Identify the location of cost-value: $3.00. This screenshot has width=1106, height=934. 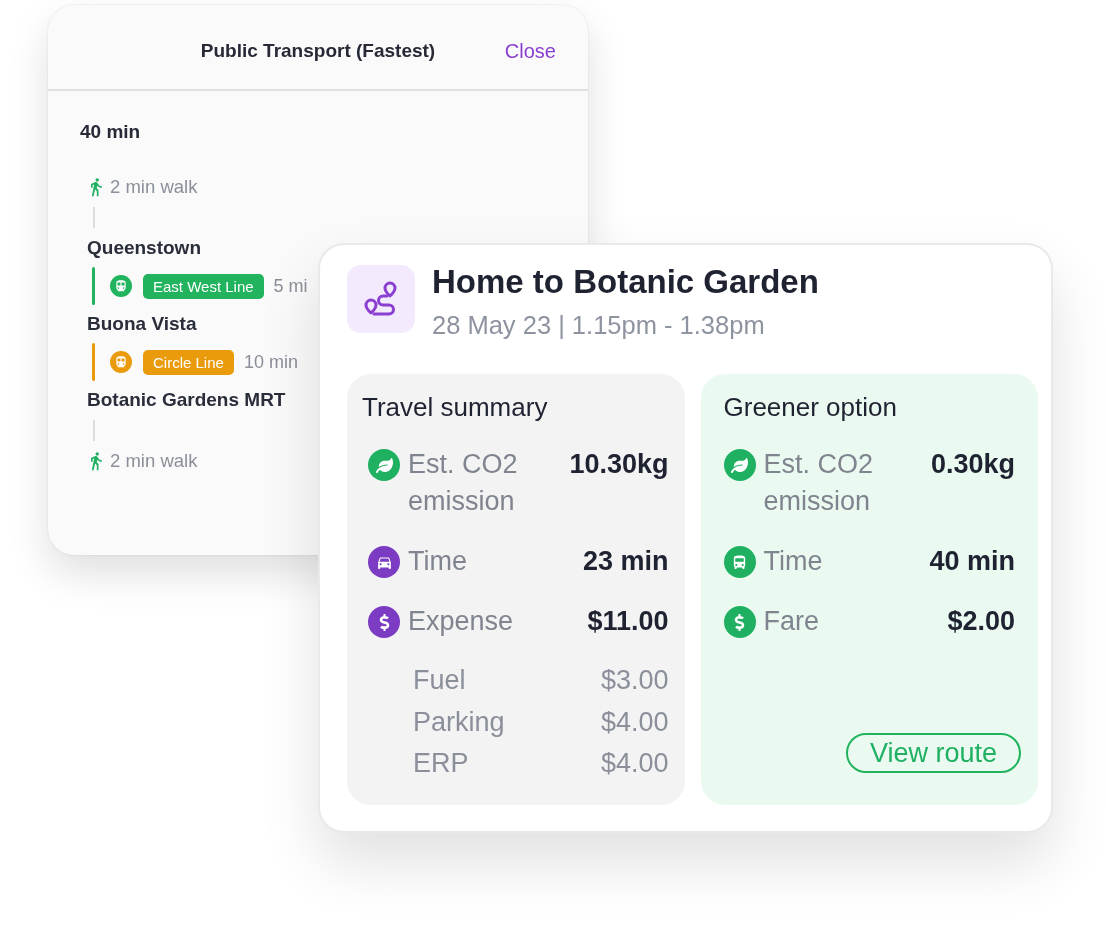
(634, 681).